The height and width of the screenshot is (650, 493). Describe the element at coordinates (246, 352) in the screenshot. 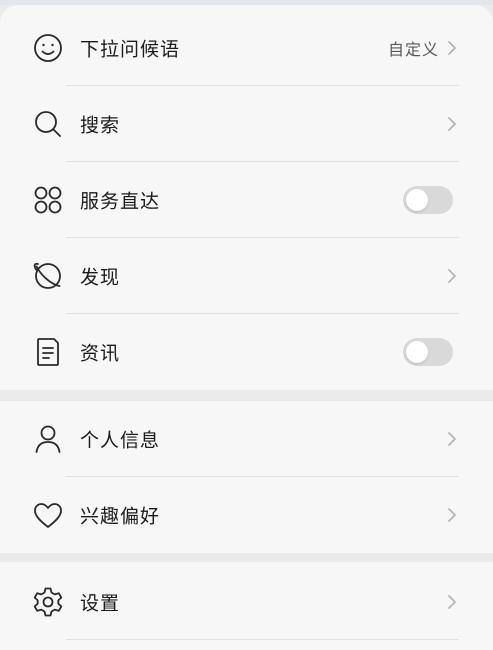

I see `row-news: 资讯` at that location.